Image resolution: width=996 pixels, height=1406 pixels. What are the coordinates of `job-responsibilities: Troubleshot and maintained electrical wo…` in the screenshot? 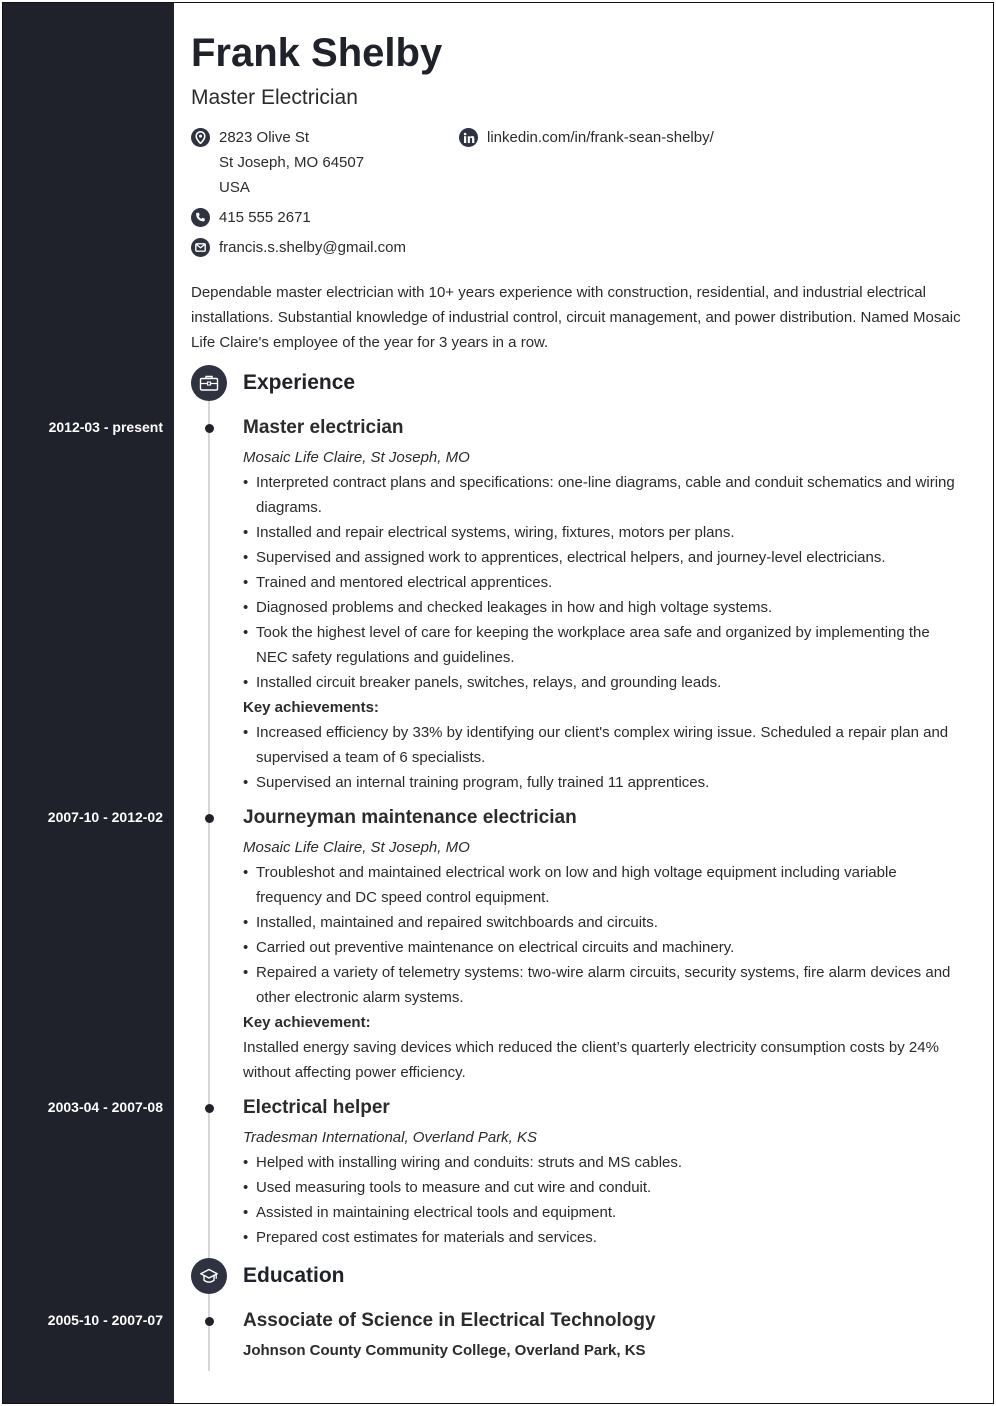 It's located at (603, 935).